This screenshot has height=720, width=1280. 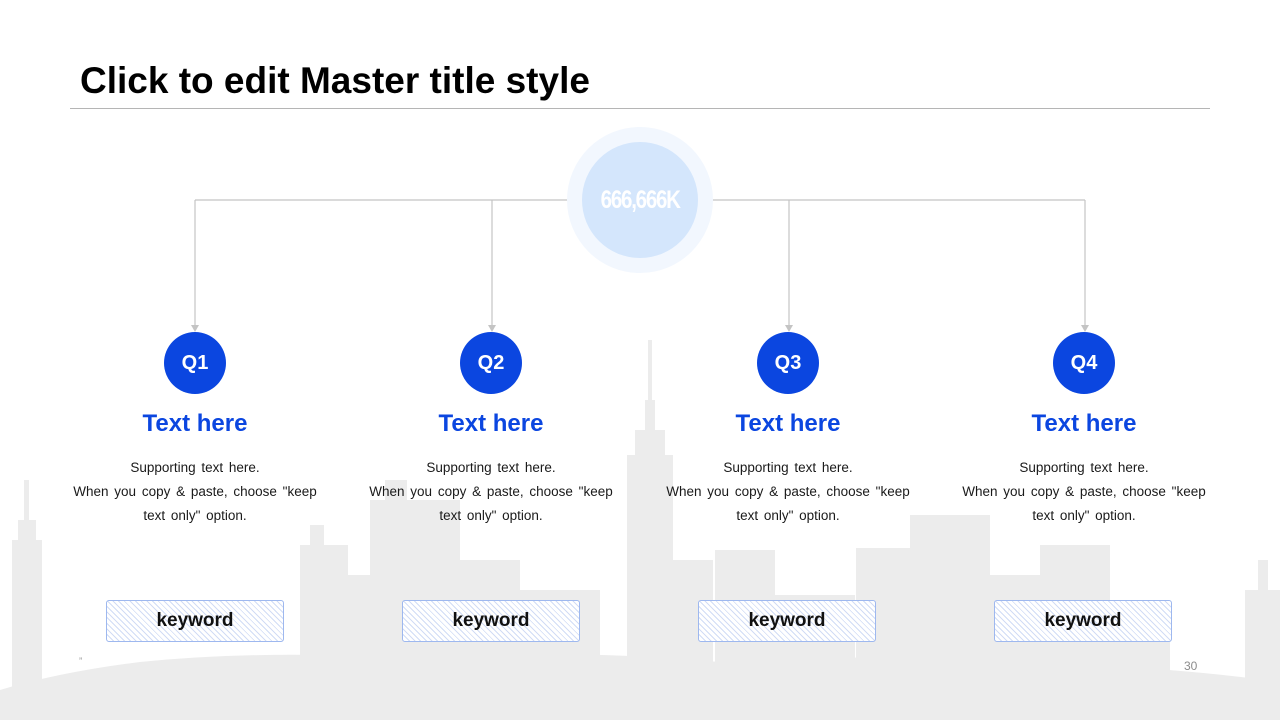 I want to click on quarter-badge: Q2, so click(x=491, y=363).